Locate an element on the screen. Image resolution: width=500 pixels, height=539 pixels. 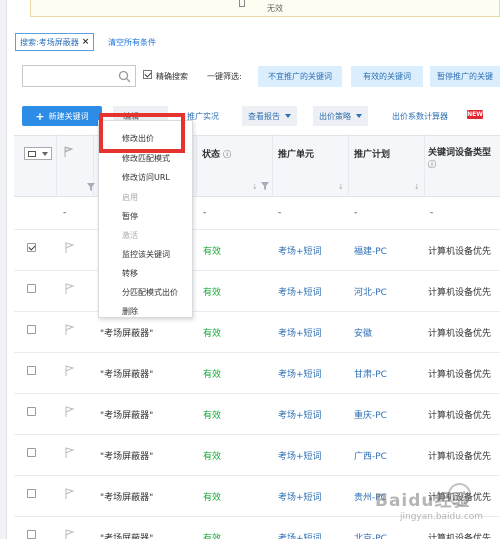
summary-status: - is located at coordinates (205, 213).